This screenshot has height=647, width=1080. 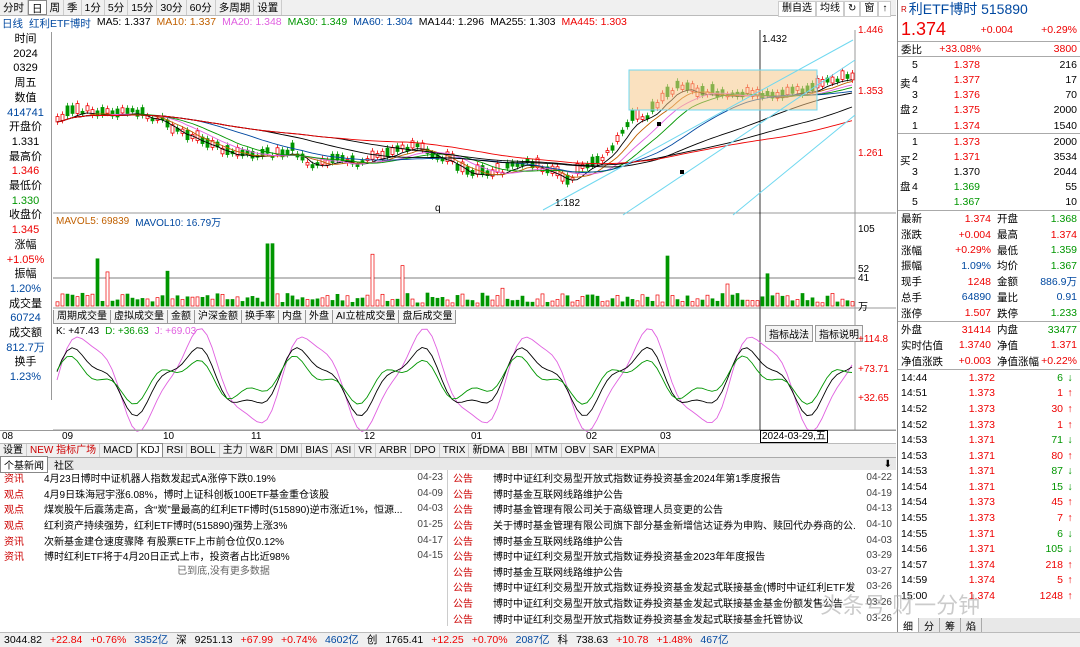 I want to click on order-book-row: 5 1.378 216, so click(x=989, y=64).